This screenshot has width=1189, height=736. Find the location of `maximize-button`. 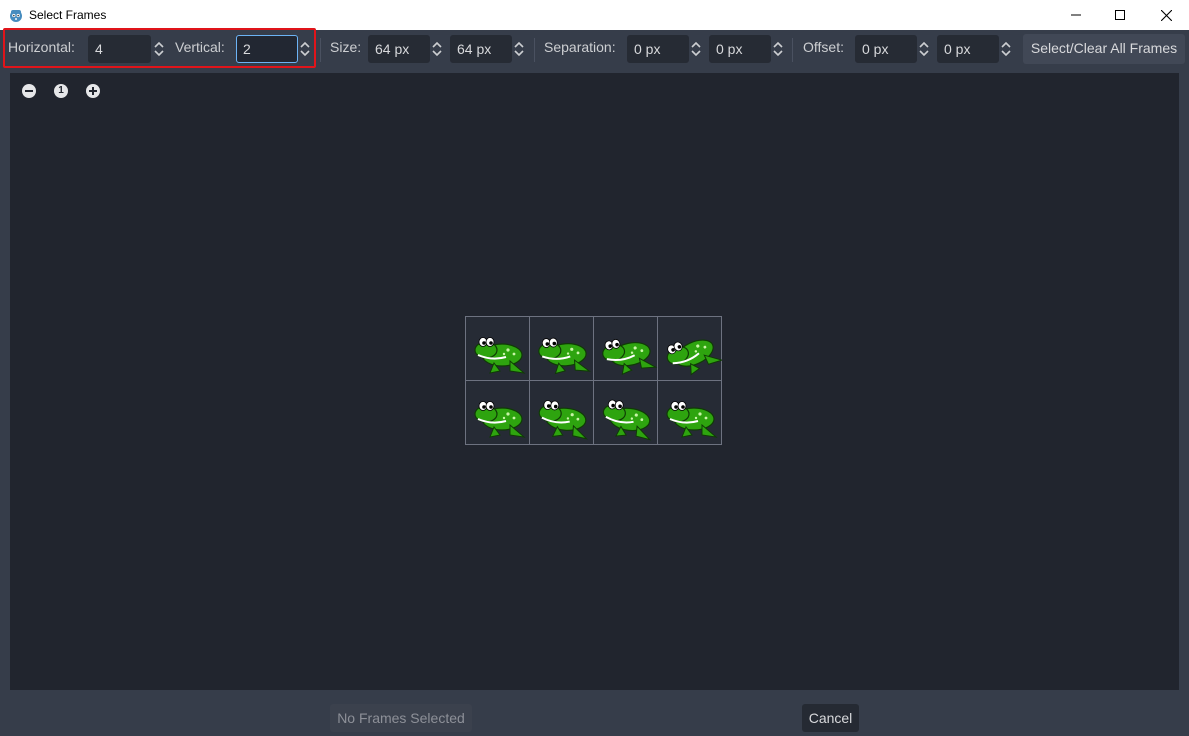

maximize-button is located at coordinates (1120, 15).